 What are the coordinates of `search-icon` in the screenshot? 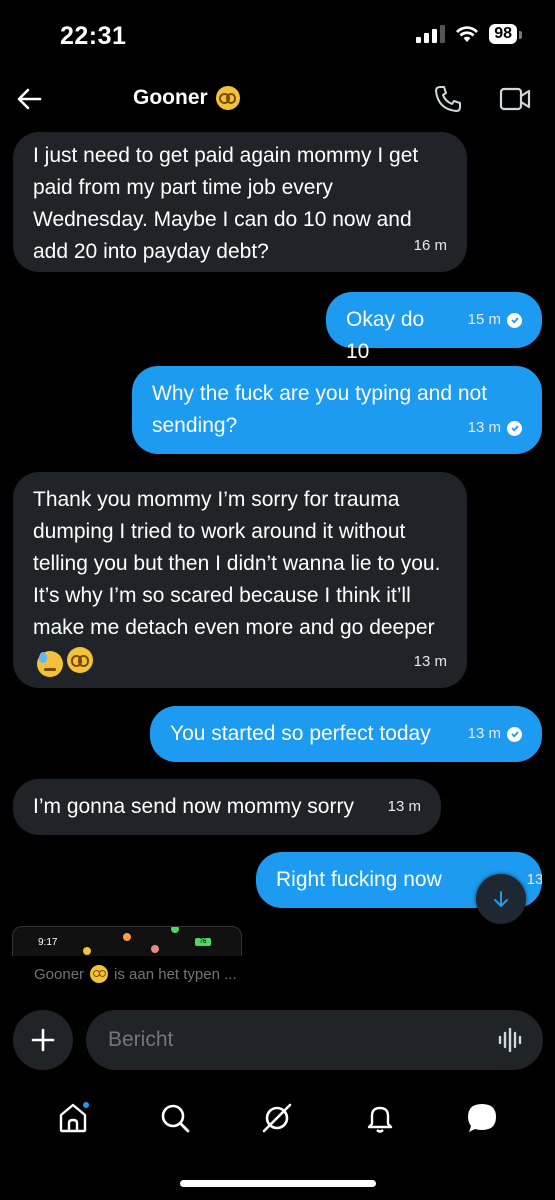 It's located at (175, 1118).